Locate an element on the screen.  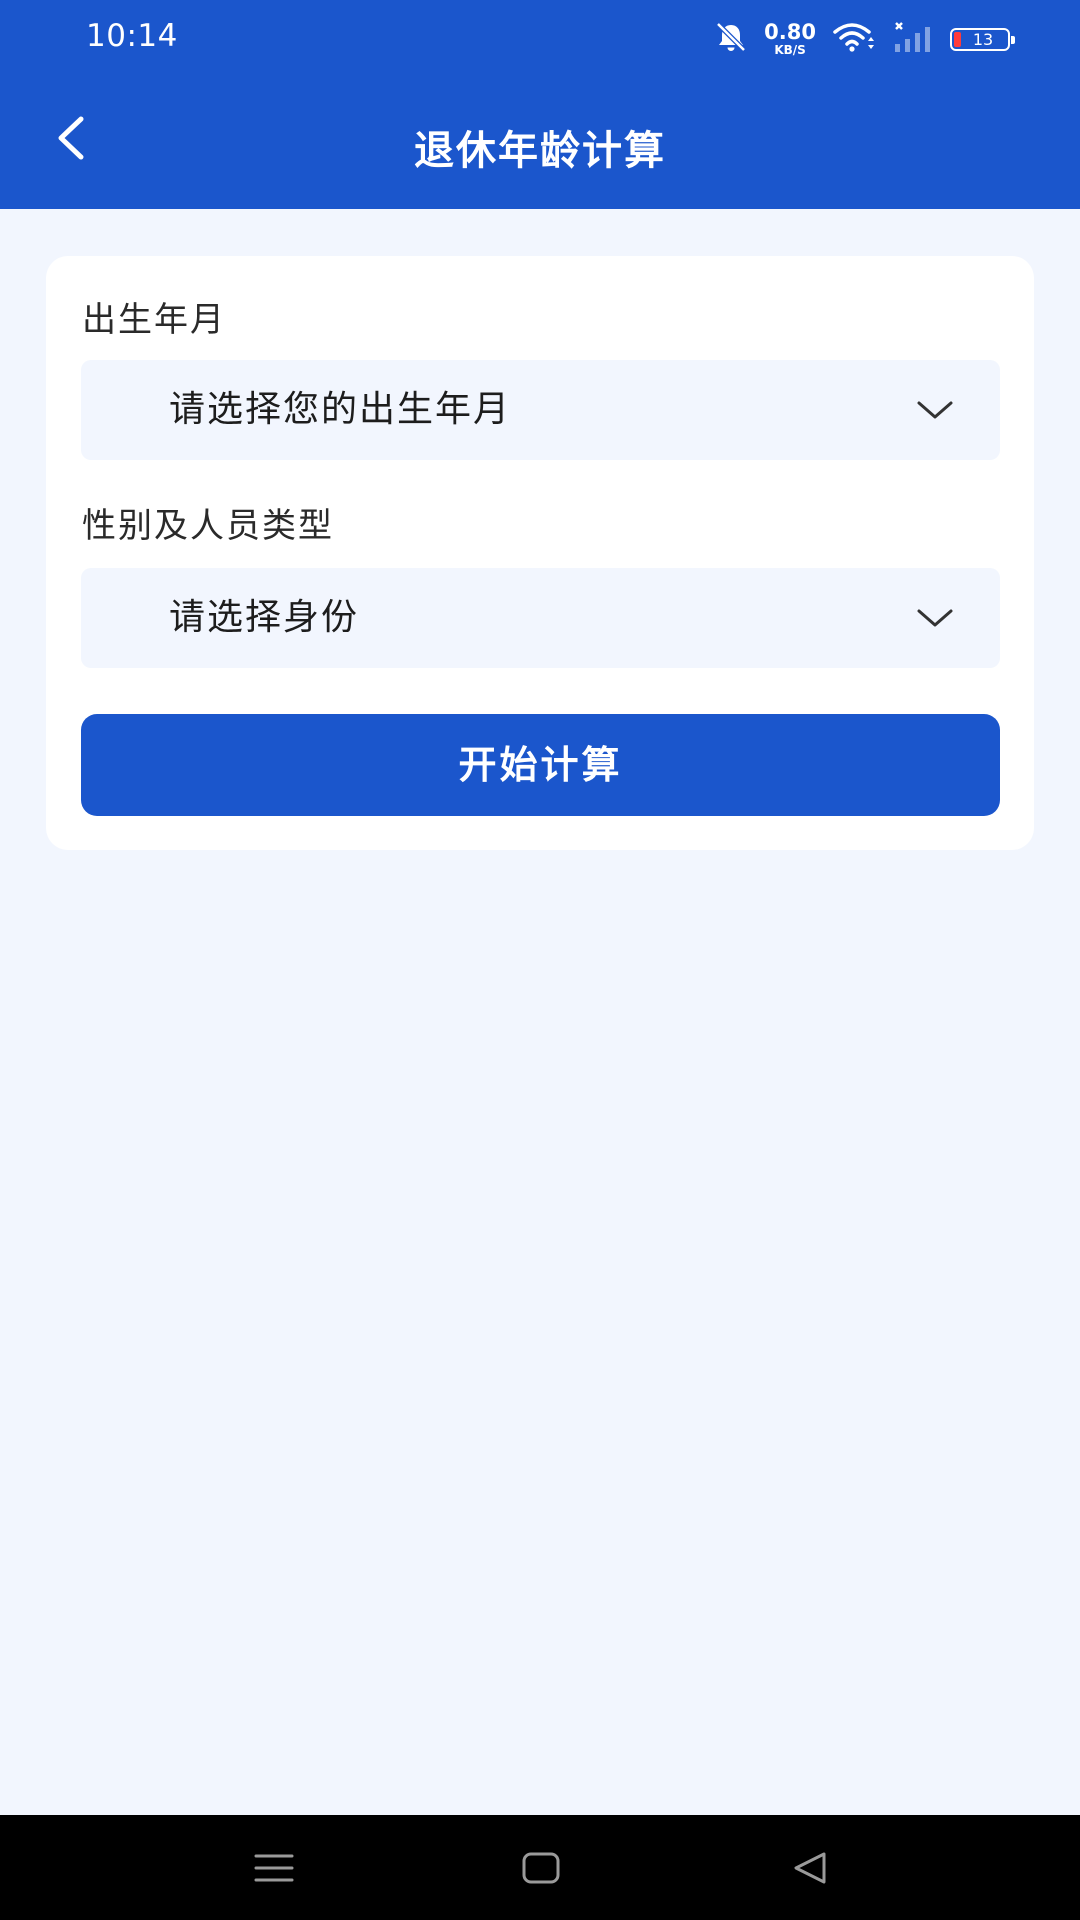
home-icon is located at coordinates (541, 1870).